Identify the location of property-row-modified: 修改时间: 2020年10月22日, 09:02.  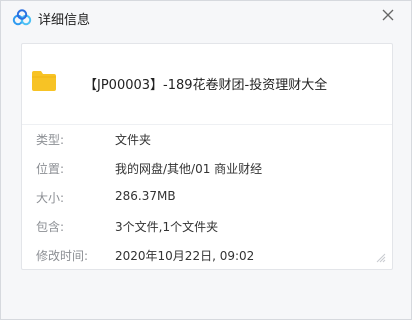
(207, 257).